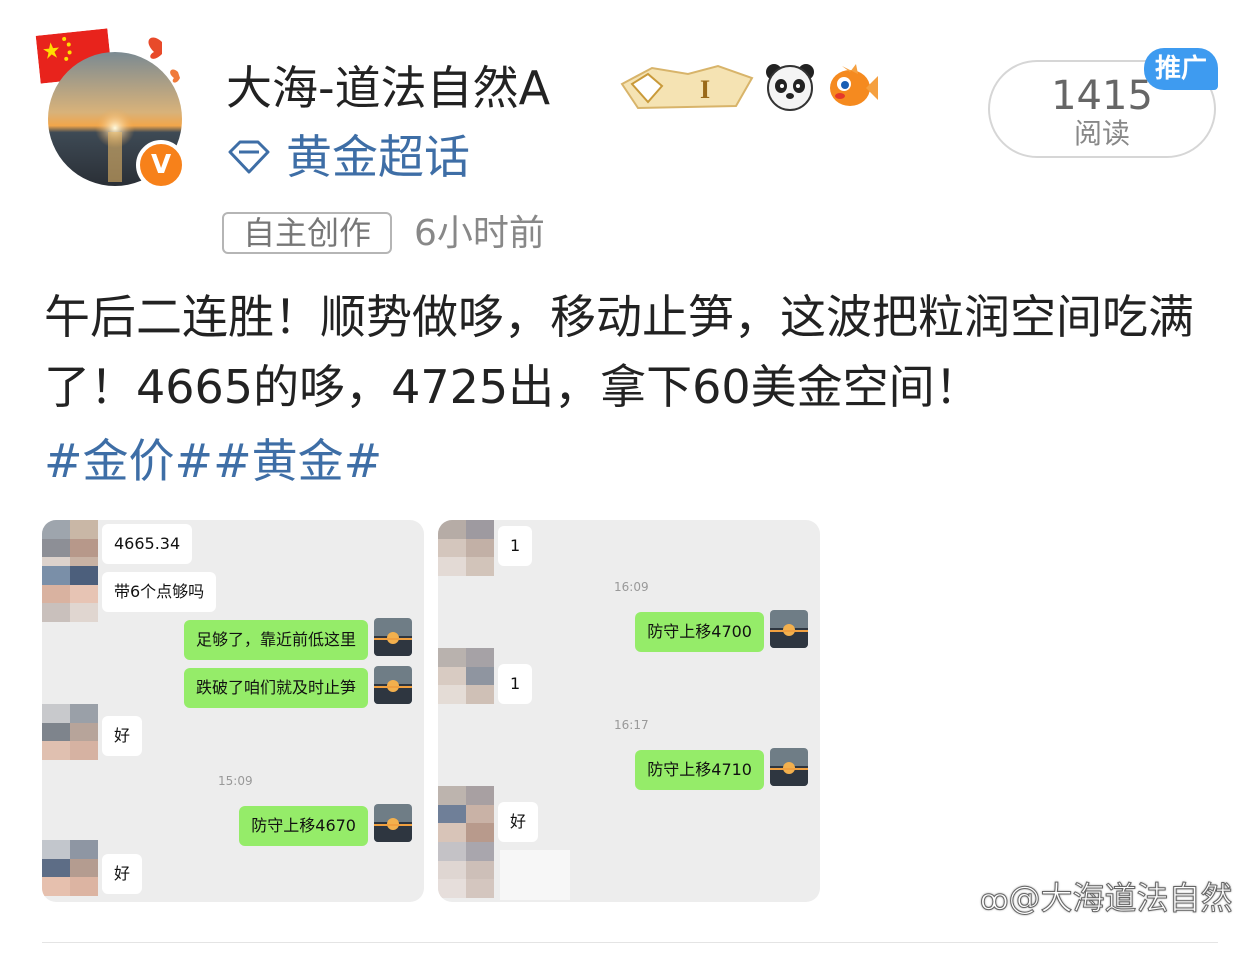 Image resolution: width=1260 pixels, height=956 pixels. What do you see at coordinates (275, 640) in the screenshot?
I see `chat-message: 足够了，靠近前低这里` at bounding box center [275, 640].